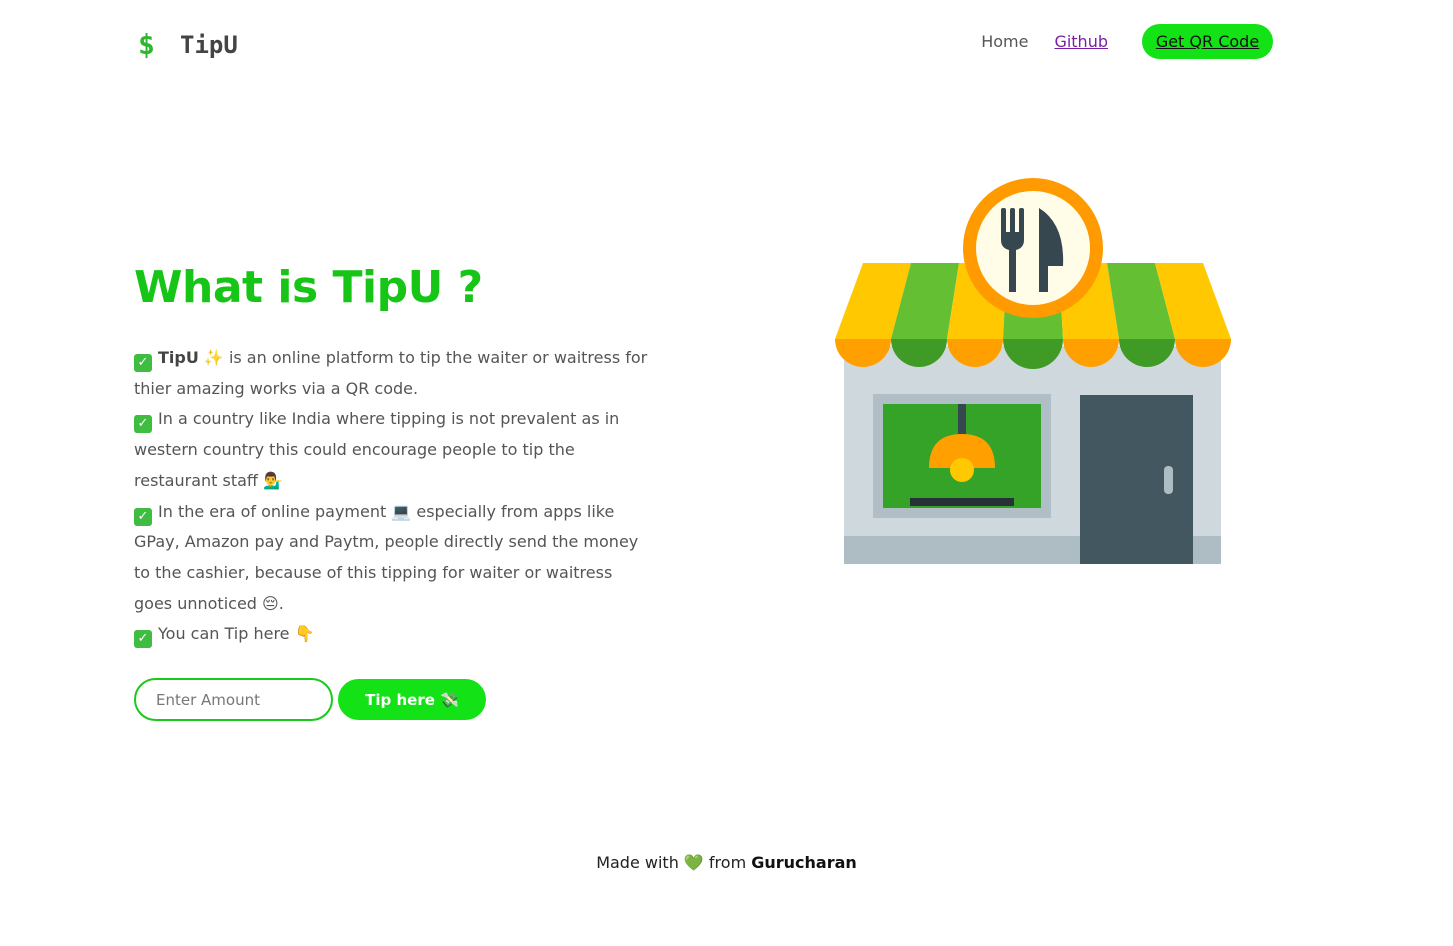 Image resolution: width=1453 pixels, height=946 pixels. What do you see at coordinates (236, 634) in the screenshot?
I see `point-4-text: You can Tip here 👇` at bounding box center [236, 634].